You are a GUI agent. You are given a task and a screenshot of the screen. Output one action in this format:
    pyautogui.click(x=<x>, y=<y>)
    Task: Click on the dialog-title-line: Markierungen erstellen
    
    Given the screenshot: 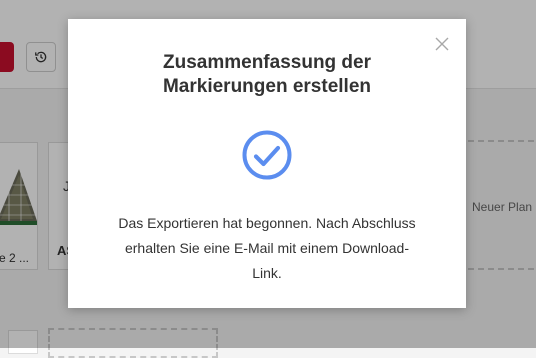 What is the action you would take?
    pyautogui.click(x=267, y=86)
    